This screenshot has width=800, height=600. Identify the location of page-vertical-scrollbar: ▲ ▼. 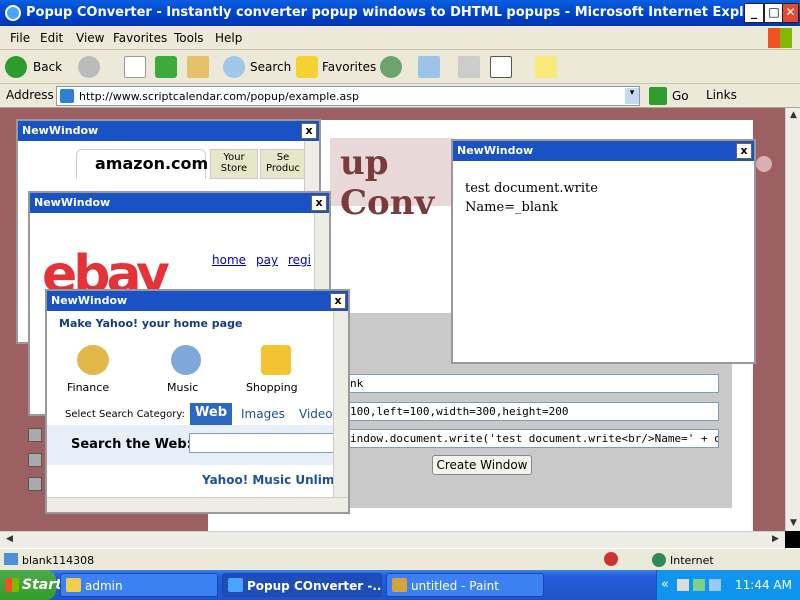
(792, 319).